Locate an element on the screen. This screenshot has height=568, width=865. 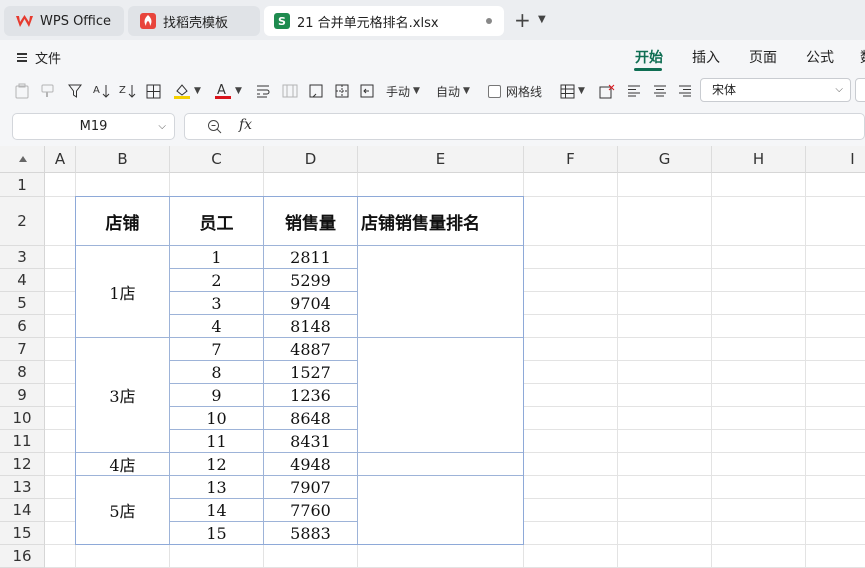
sales-cell: 8648 is located at coordinates (311, 418).